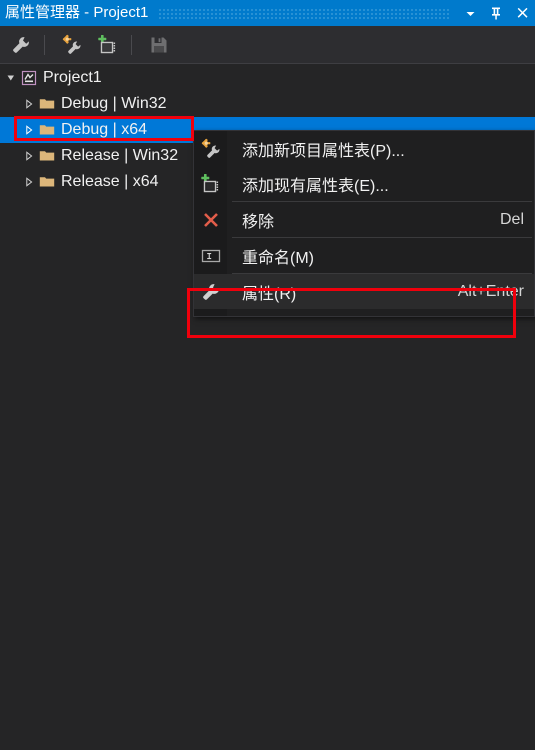  I want to click on save-disk-icon, so click(159, 44).